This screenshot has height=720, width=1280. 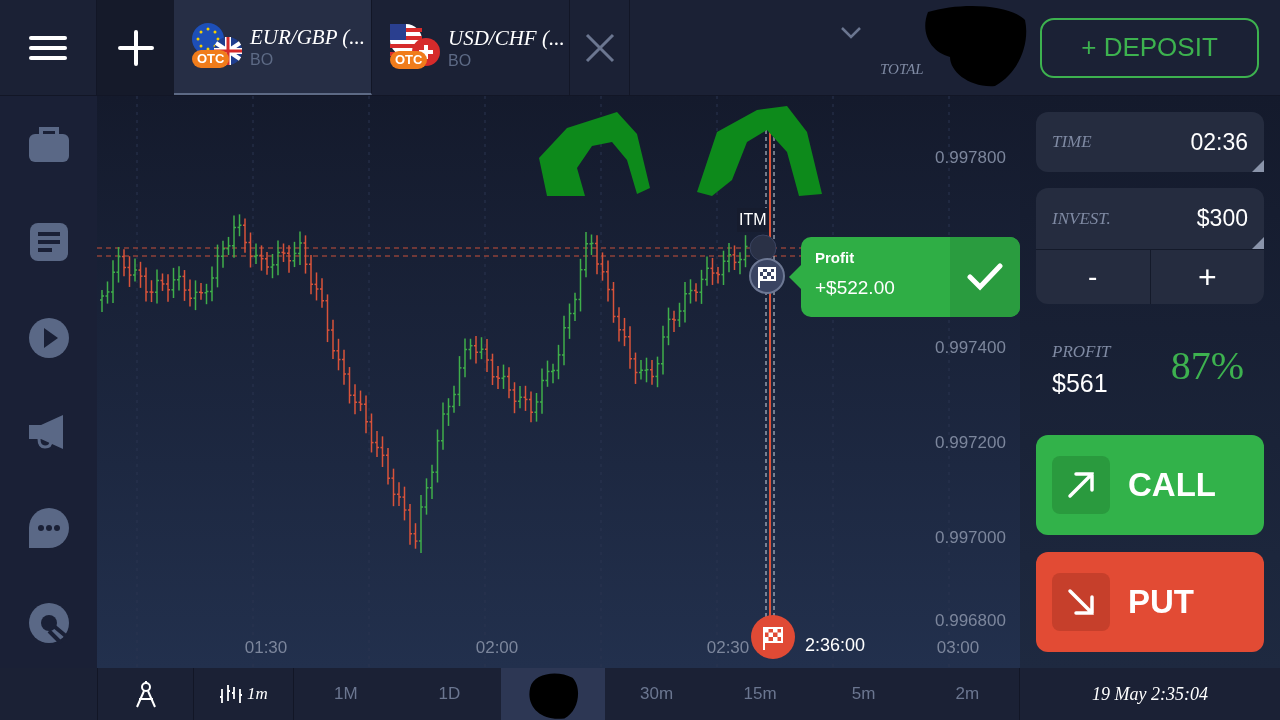 I want to click on price-axis-label: 0.996800, so click(x=970, y=620).